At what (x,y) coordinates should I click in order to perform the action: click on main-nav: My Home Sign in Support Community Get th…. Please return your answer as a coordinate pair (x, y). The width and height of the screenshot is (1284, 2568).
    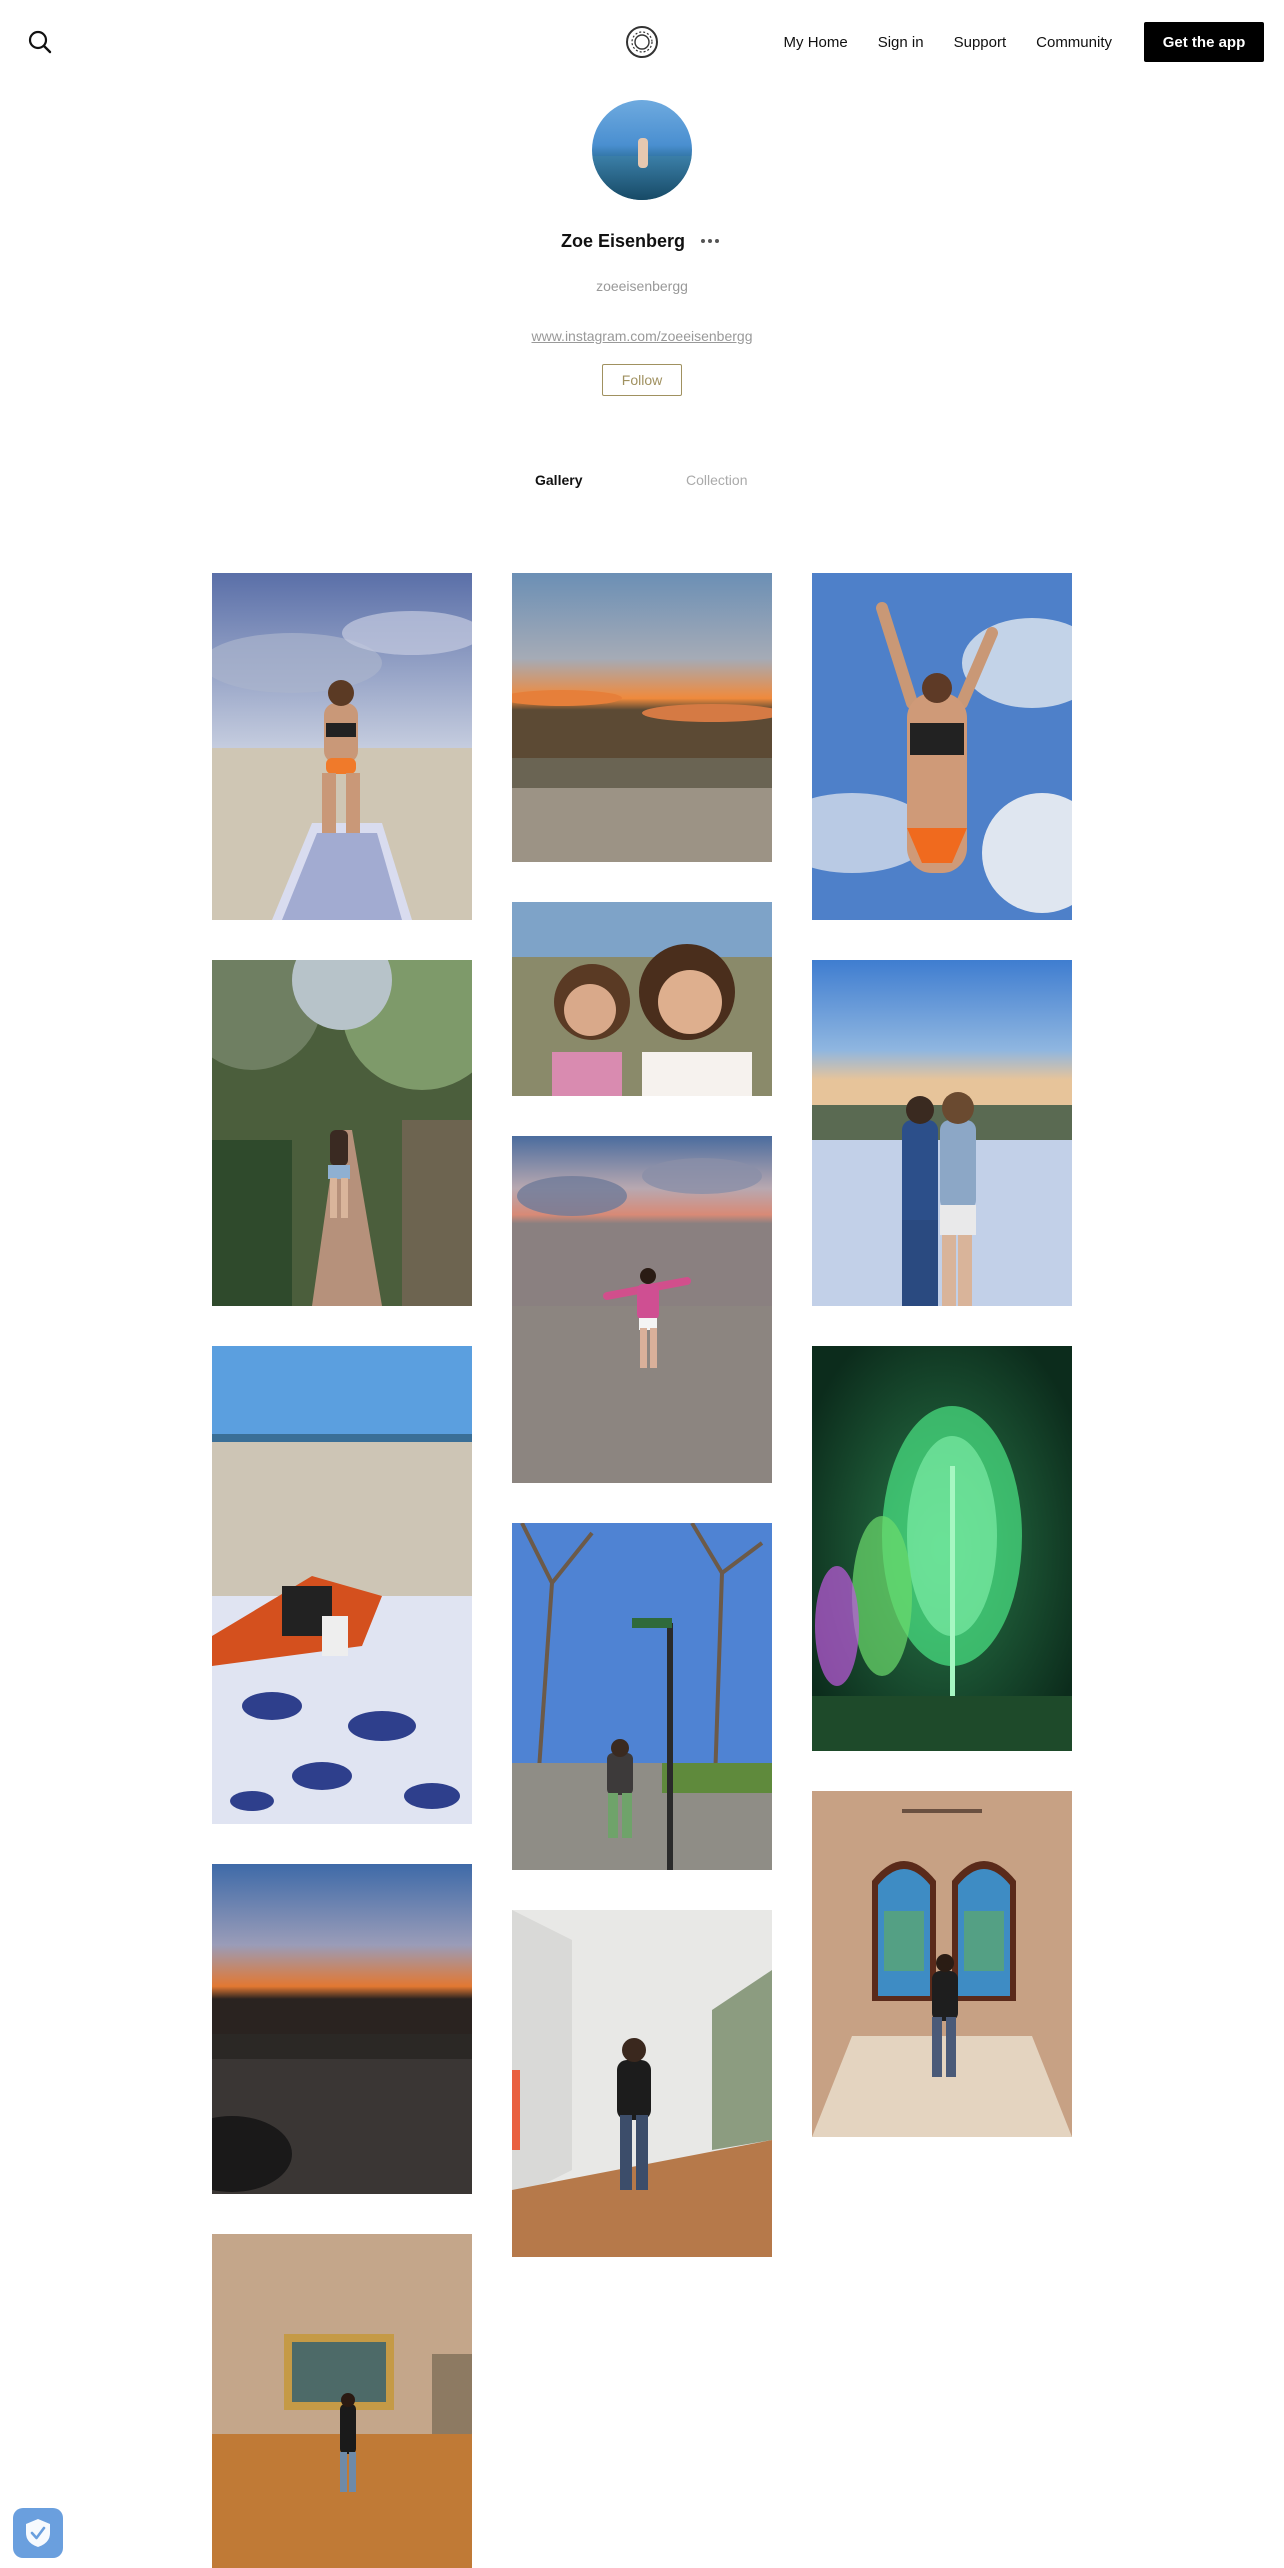
    Looking at the image, I should click on (1024, 42).